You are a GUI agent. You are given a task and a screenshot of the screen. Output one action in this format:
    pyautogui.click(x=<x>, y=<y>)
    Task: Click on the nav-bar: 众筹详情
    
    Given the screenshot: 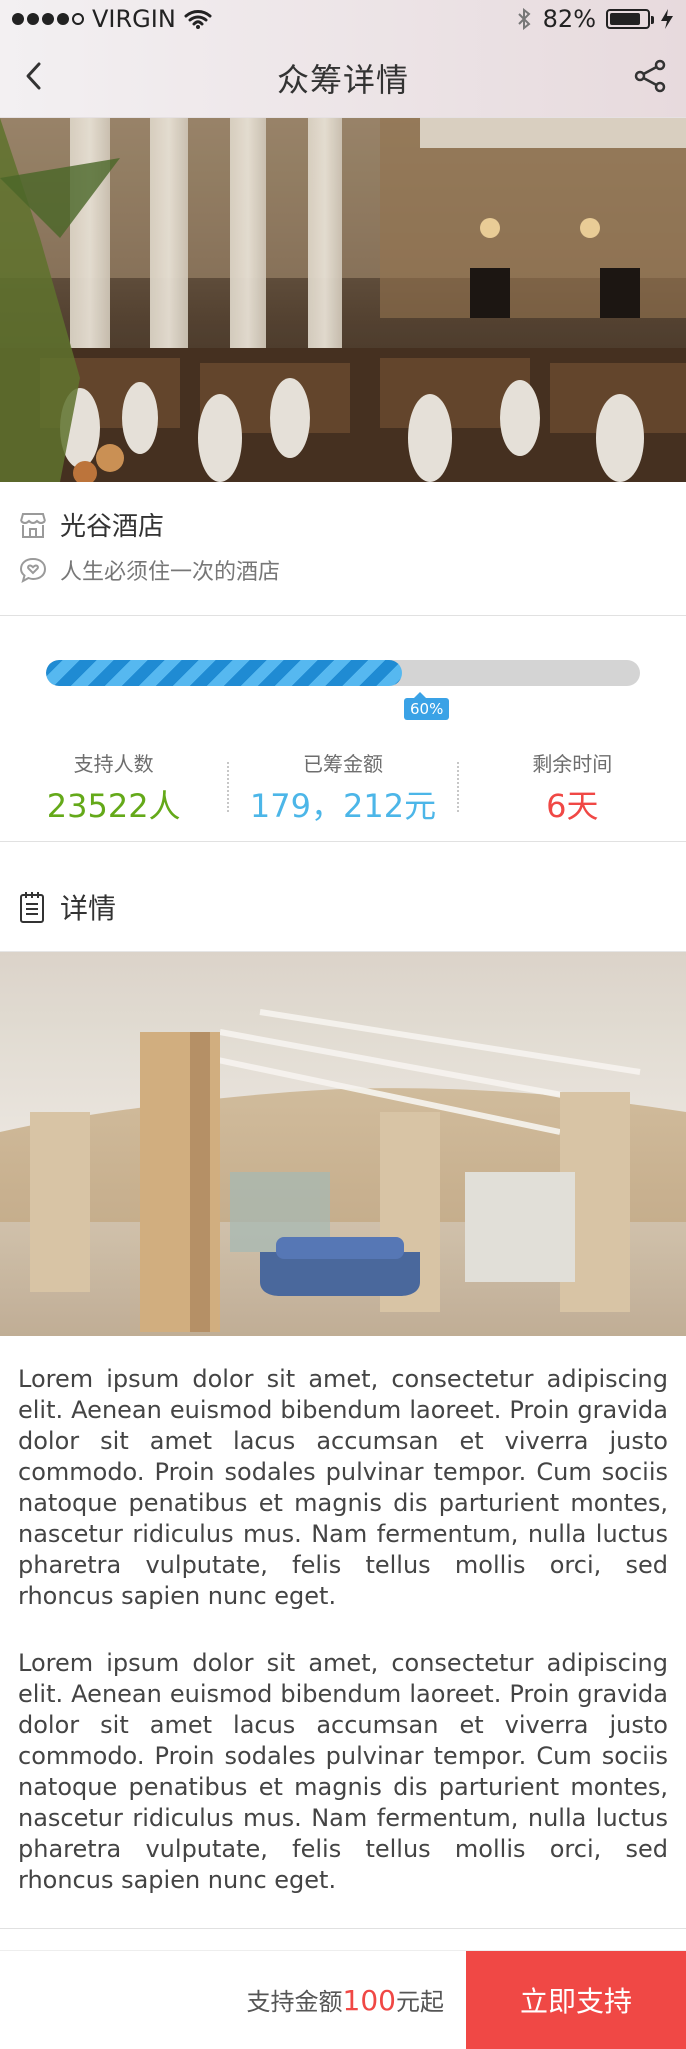 What is the action you would take?
    pyautogui.click(x=343, y=78)
    